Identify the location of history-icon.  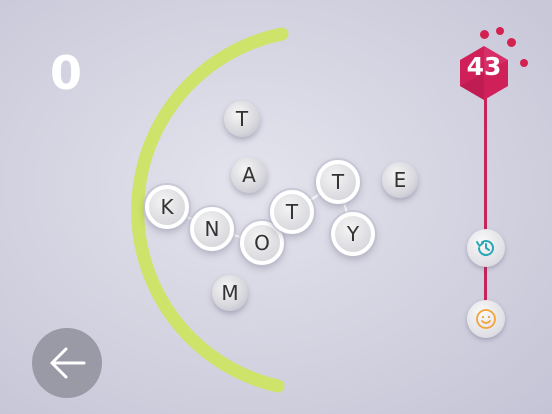
(485, 248).